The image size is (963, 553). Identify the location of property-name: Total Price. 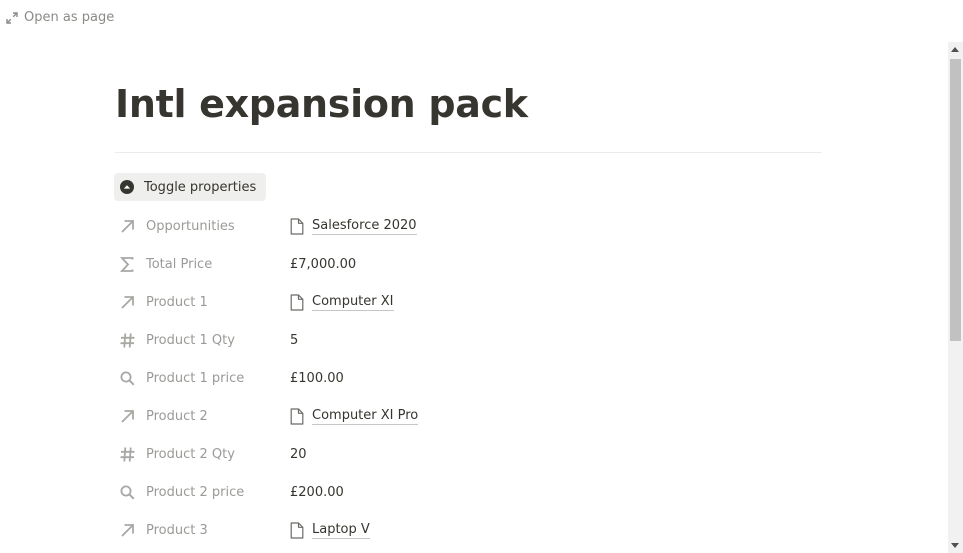
(201, 264).